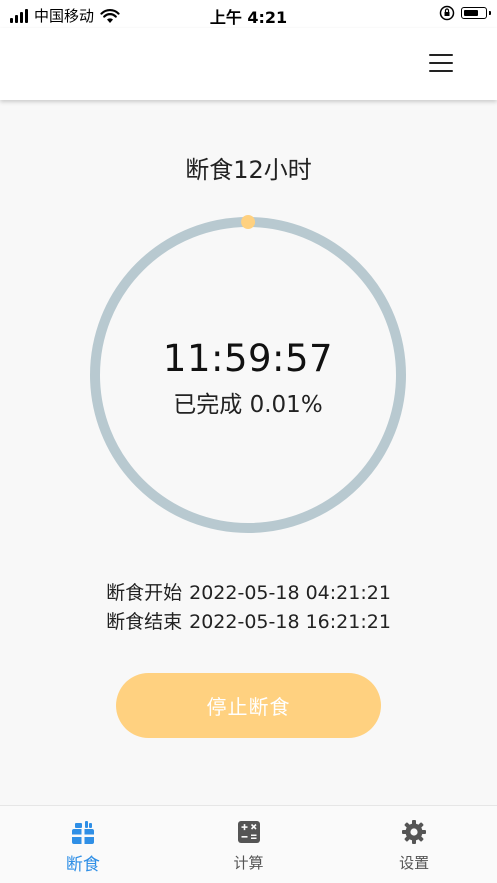 This screenshot has height=883, width=497. I want to click on status-bar: 中国移动 上午 4:21, so click(248, 14).